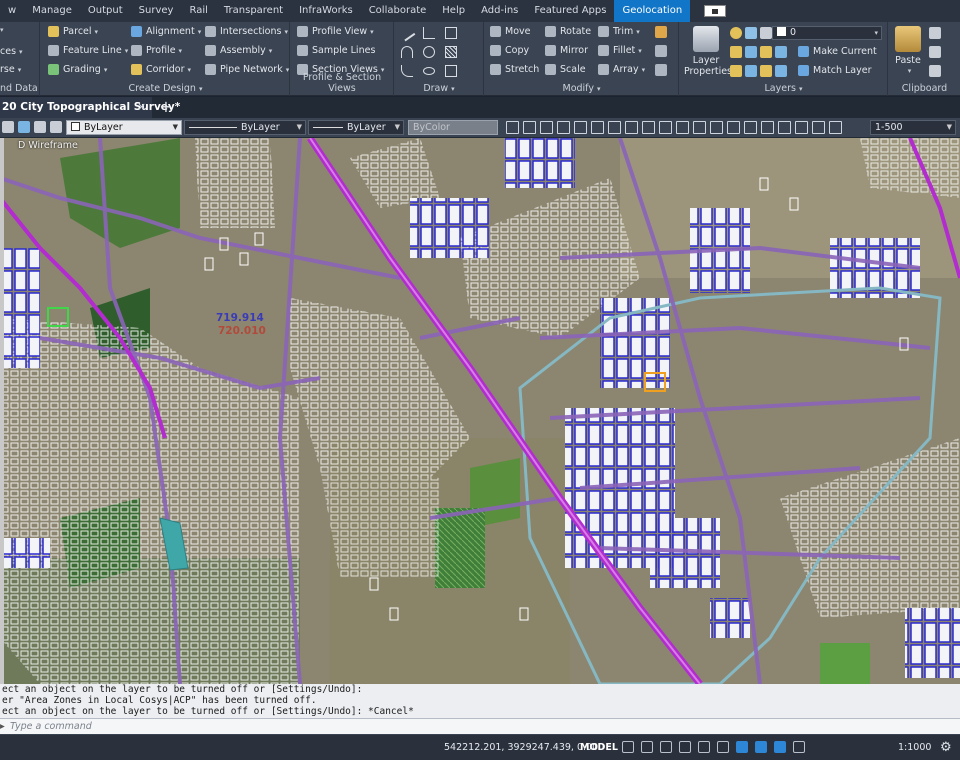 The image size is (960, 760). I want to click on menu-item-rail: Rail, so click(198, 11).